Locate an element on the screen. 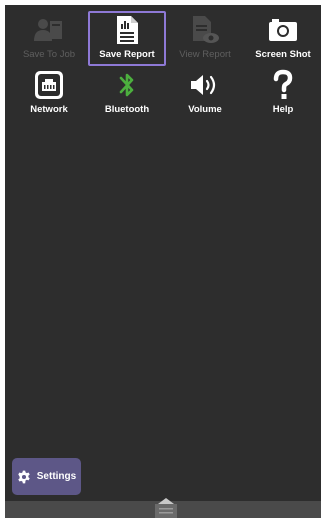  volume-button: Volume is located at coordinates (205, 93).